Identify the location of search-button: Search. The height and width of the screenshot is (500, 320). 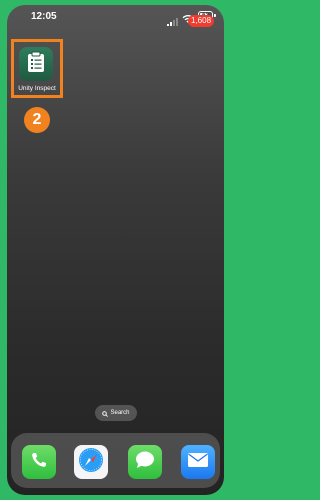
(116, 413).